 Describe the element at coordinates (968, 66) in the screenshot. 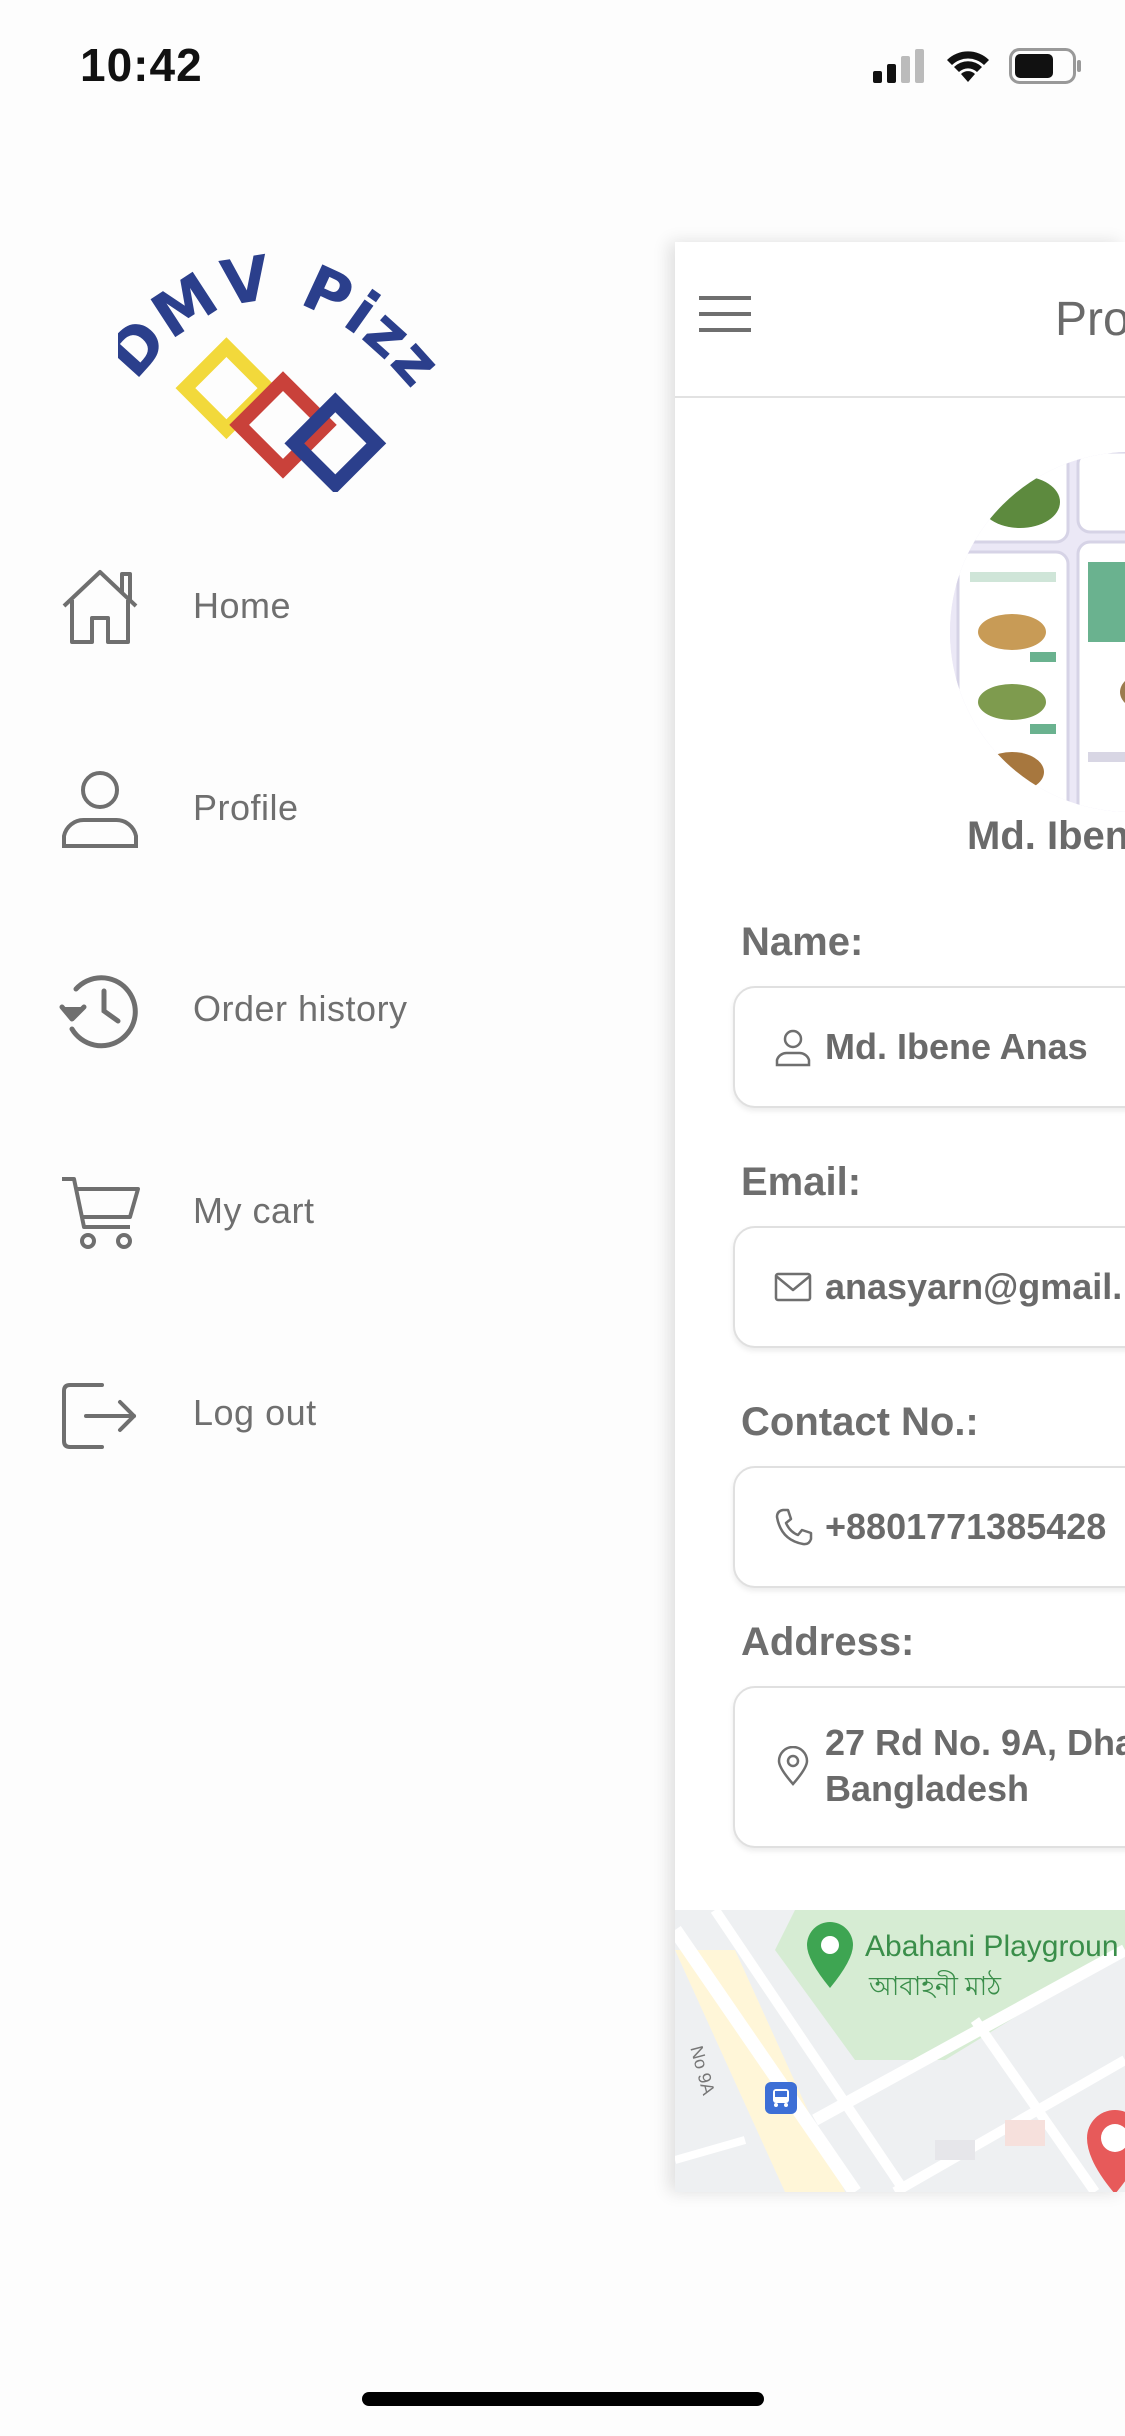

I see `wifi-icon` at that location.